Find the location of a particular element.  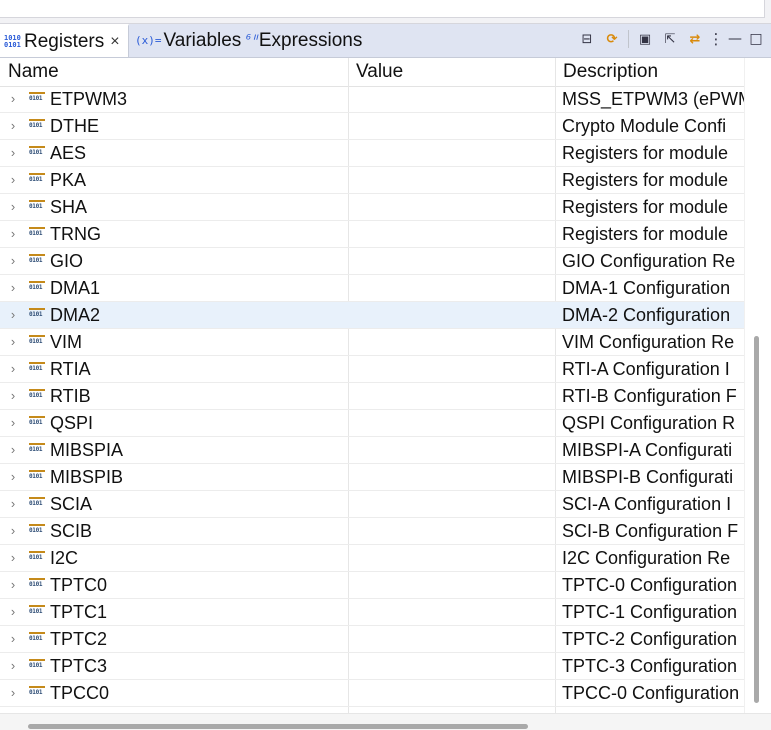

column-header-name: Name is located at coordinates (174, 72).